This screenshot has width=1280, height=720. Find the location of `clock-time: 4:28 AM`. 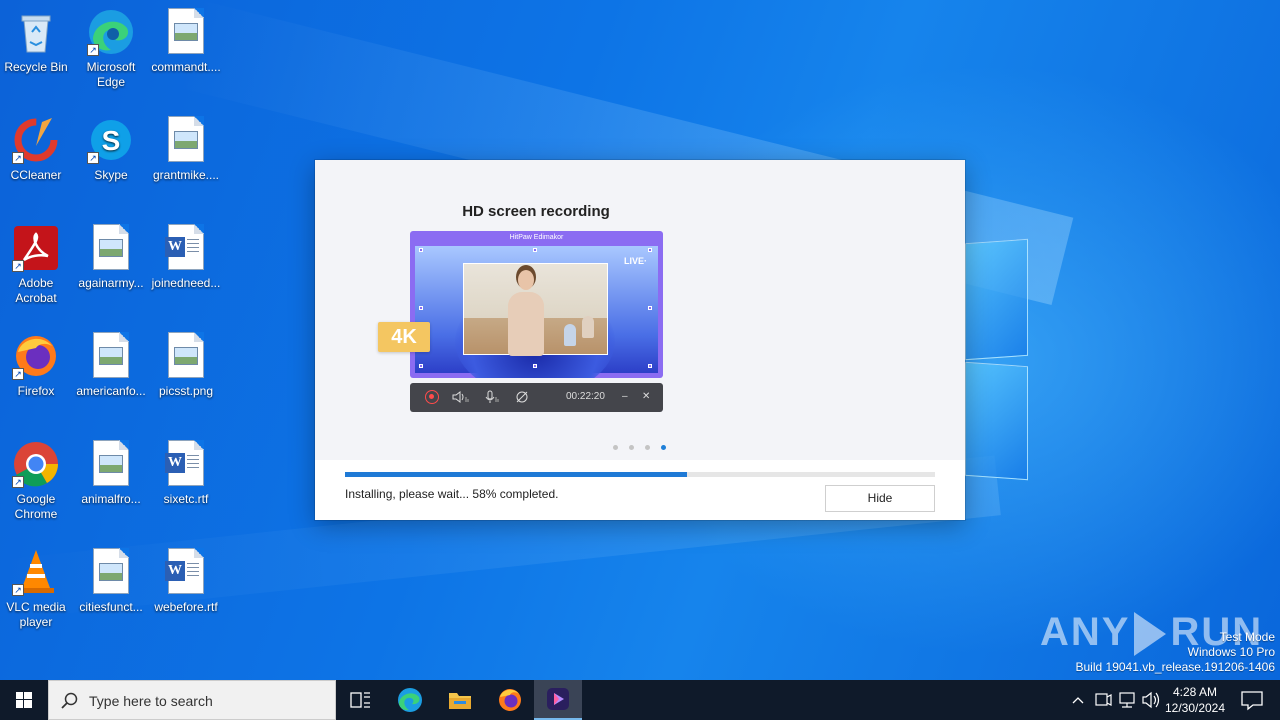

clock-time: 4:28 AM is located at coordinates (1195, 692).